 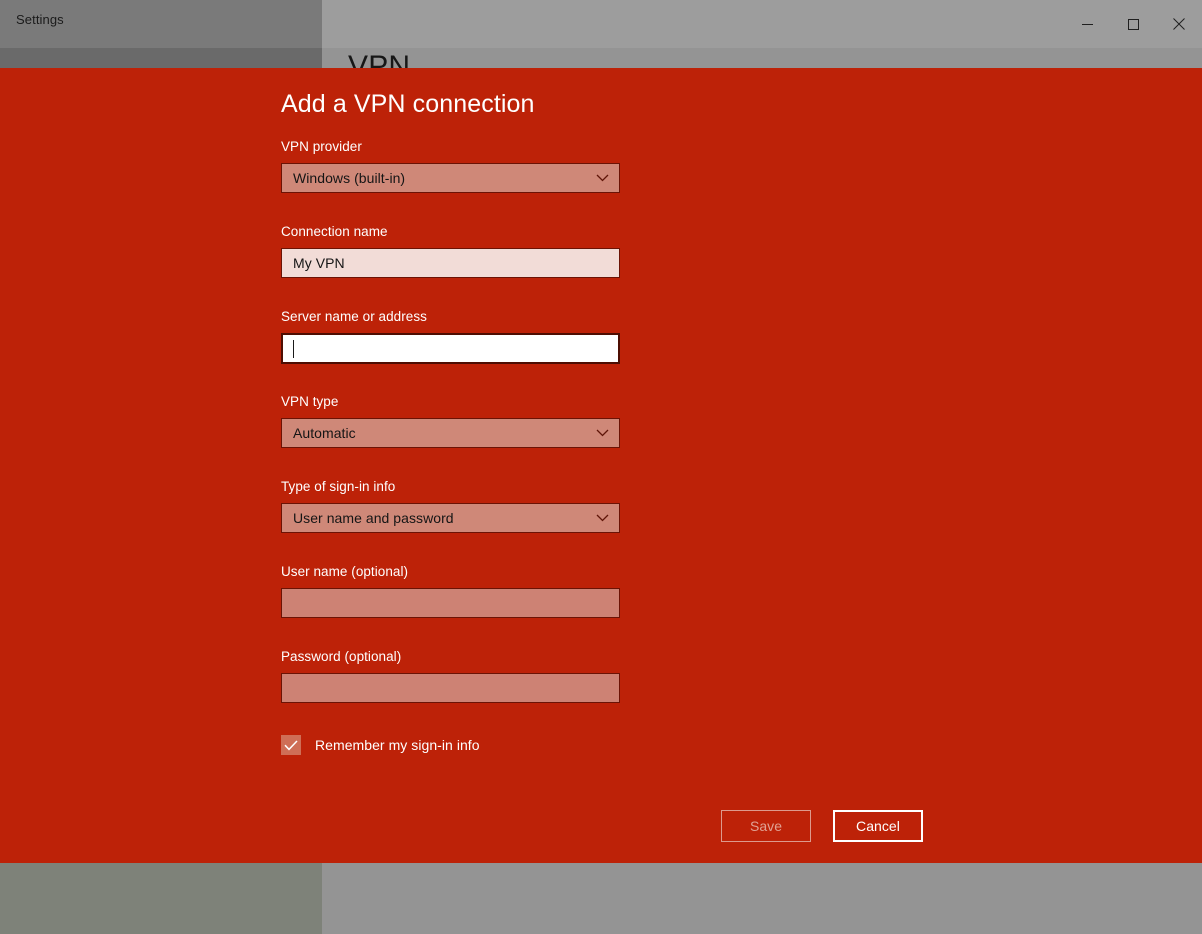 I want to click on connection-name-value: My VPN, so click(x=319, y=263).